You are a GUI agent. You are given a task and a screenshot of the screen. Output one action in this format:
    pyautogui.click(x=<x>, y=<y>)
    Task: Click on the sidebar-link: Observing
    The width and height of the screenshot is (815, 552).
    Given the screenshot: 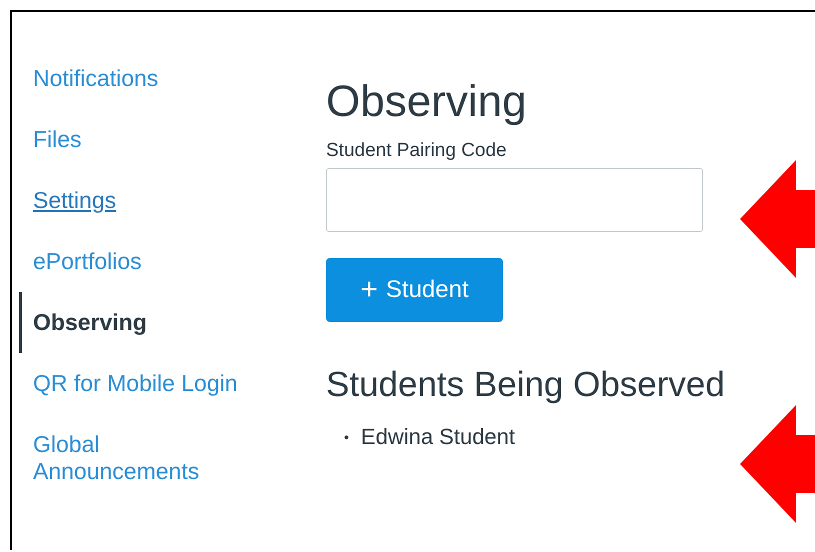 What is the action you would take?
    pyautogui.click(x=138, y=322)
    